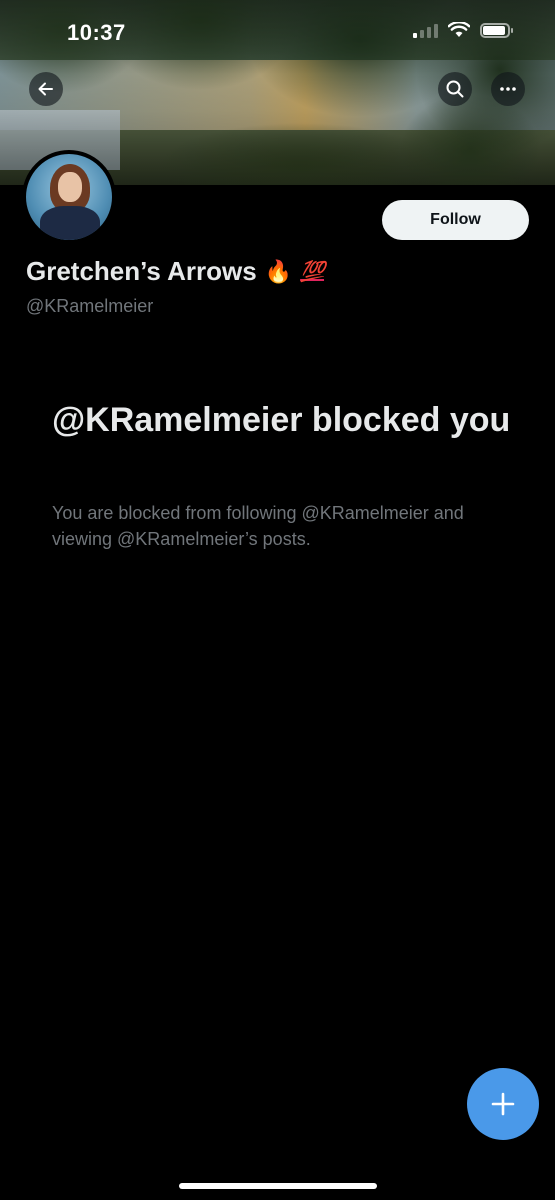 This screenshot has width=555, height=1200. I want to click on status-icons, so click(463, 30).